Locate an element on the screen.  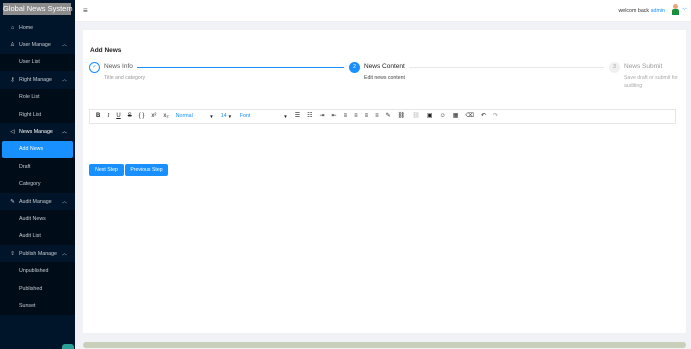
sidebar-item-news-manage: ◁ News Manage ︿ is located at coordinates (37, 131).